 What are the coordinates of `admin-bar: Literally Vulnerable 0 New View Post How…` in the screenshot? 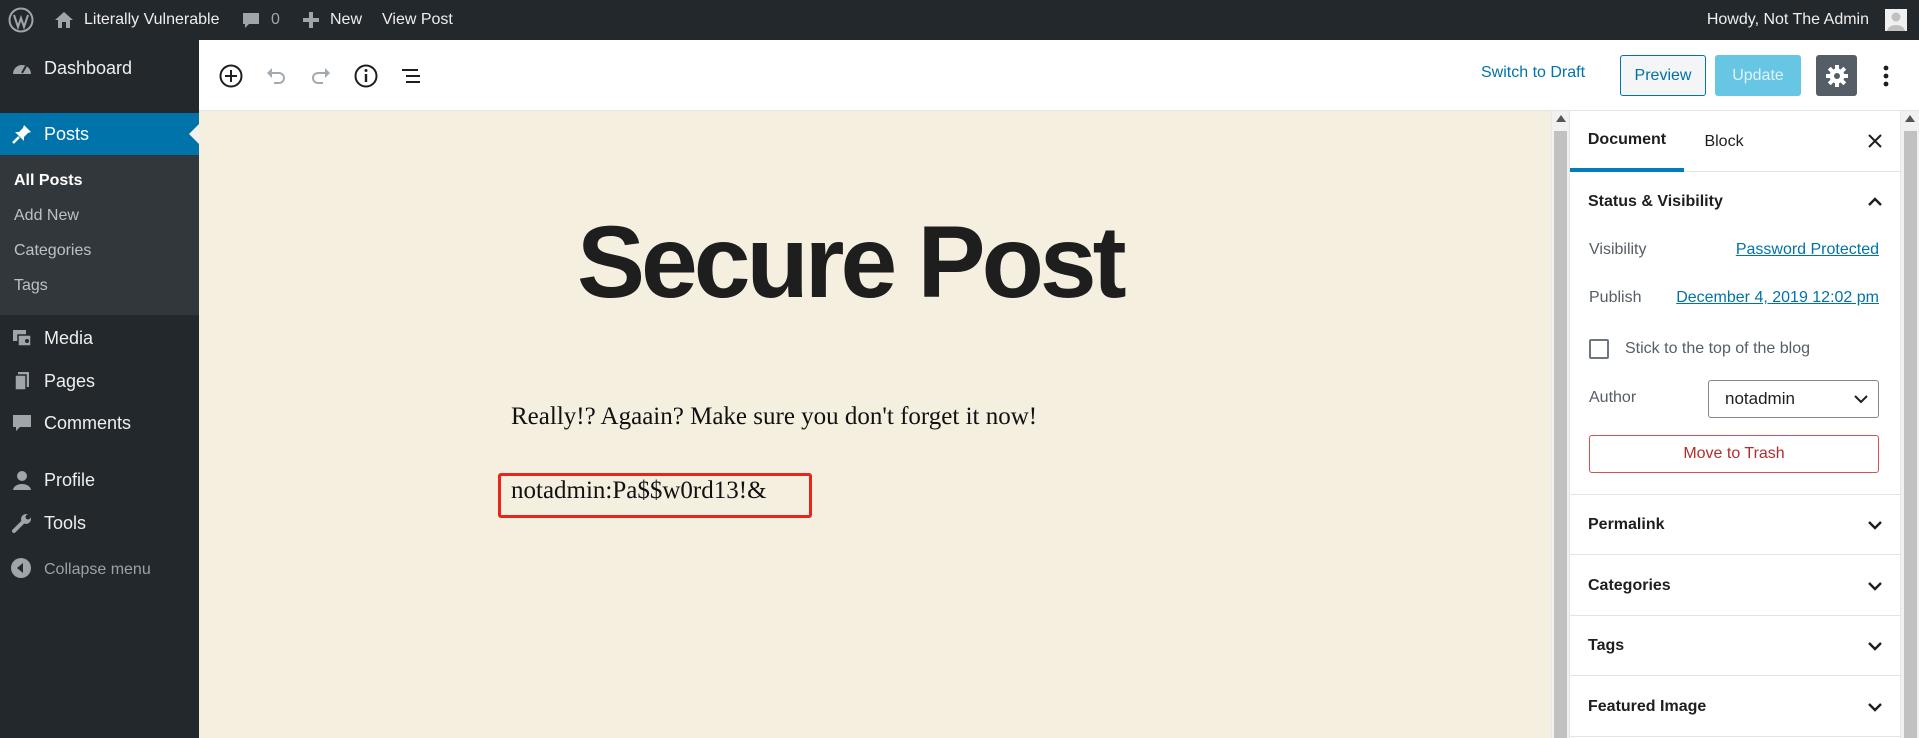 It's located at (959, 20).